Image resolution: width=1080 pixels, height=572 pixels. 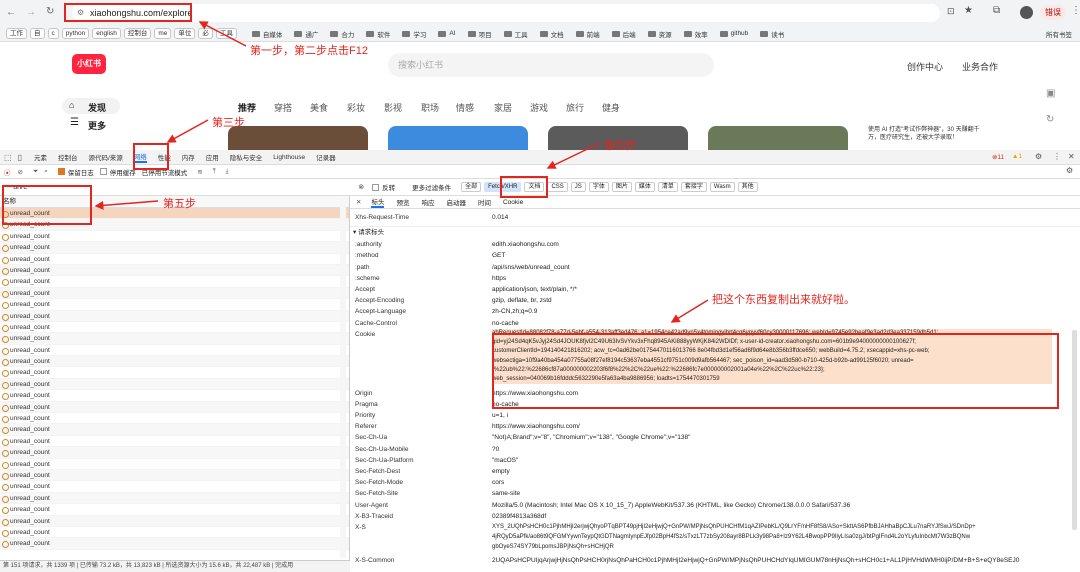 What do you see at coordinates (689, 311) in the screenshot?
I see `arrow-copy` at bounding box center [689, 311].